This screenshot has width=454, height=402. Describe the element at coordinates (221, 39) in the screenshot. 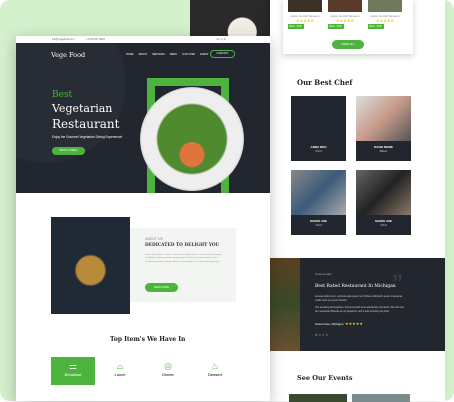

I see `social-icons: f ♥ t ◎ in` at that location.